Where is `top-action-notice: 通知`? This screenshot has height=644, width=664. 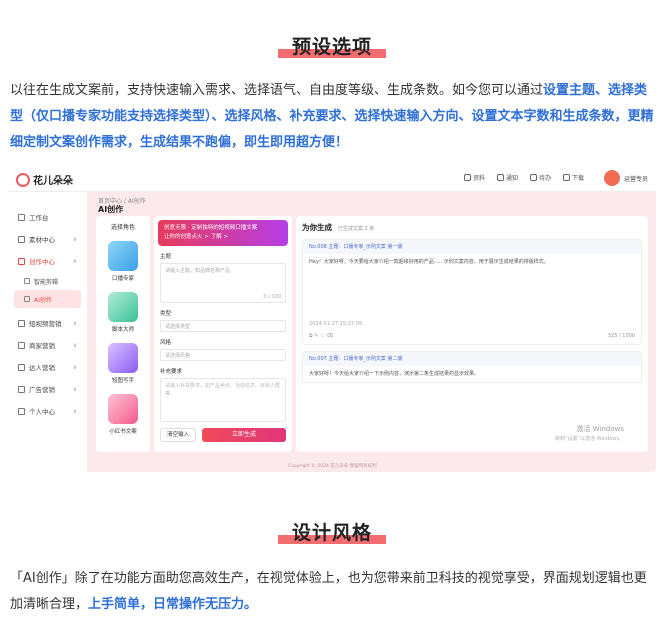
top-action-notice: 通知 is located at coordinates (507, 177).